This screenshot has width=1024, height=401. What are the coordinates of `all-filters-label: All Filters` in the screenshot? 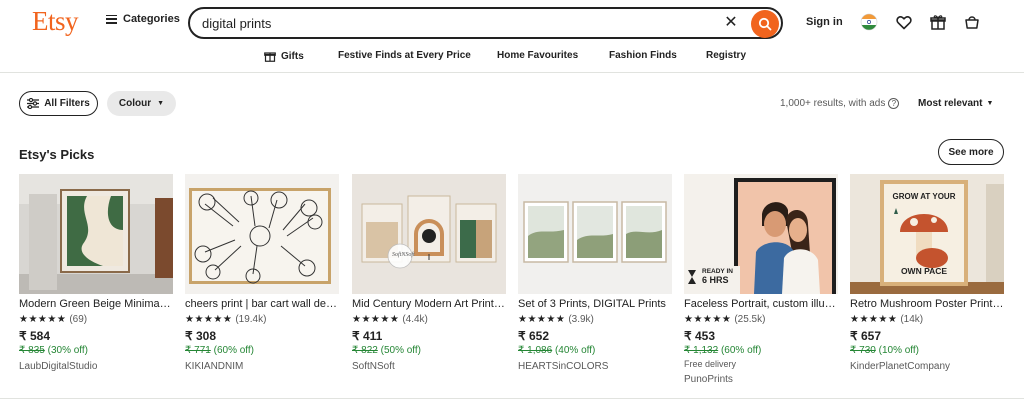 It's located at (67, 103).